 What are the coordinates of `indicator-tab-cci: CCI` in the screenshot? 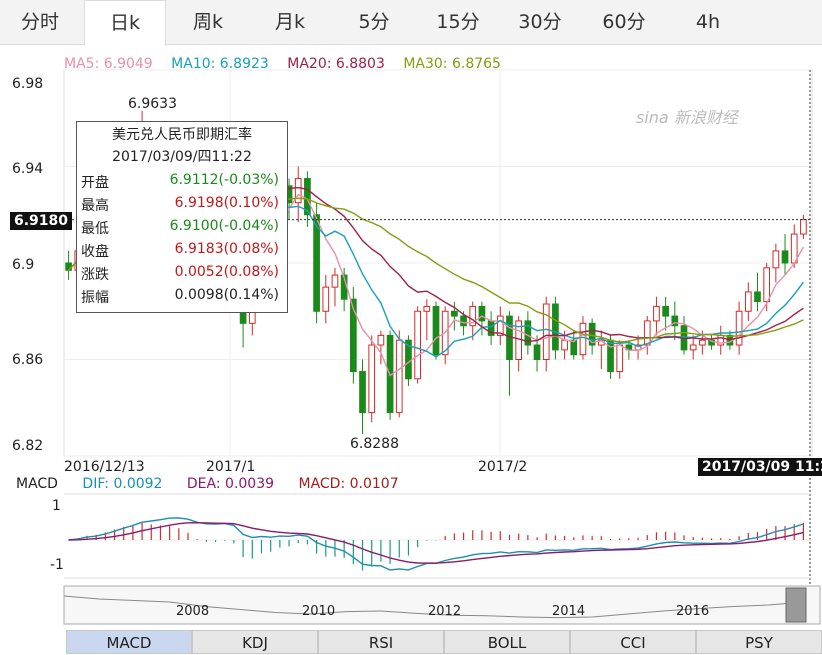 It's located at (633, 642).